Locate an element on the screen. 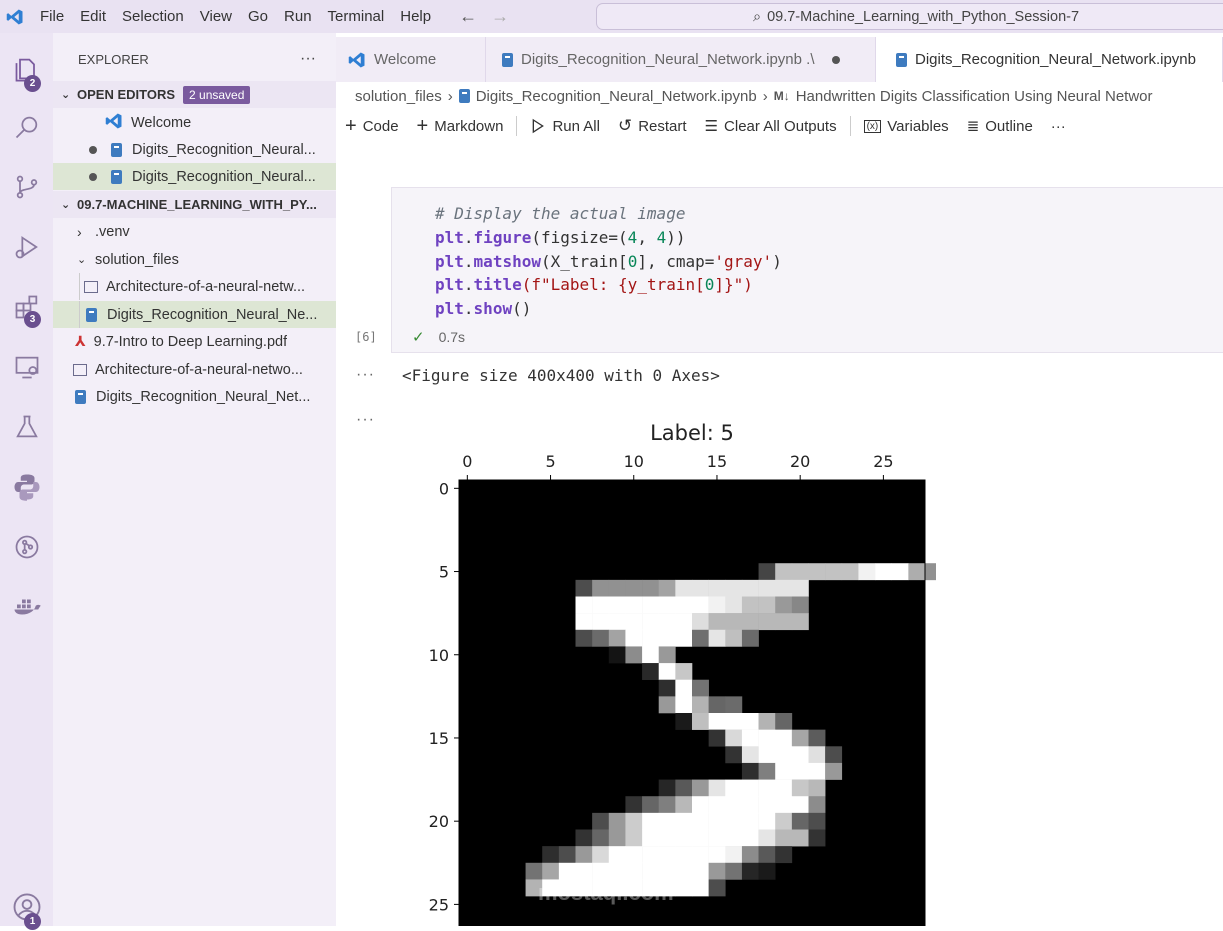 This screenshot has height=931, width=1223. remote-explorer-icon is located at coordinates (26, 367).